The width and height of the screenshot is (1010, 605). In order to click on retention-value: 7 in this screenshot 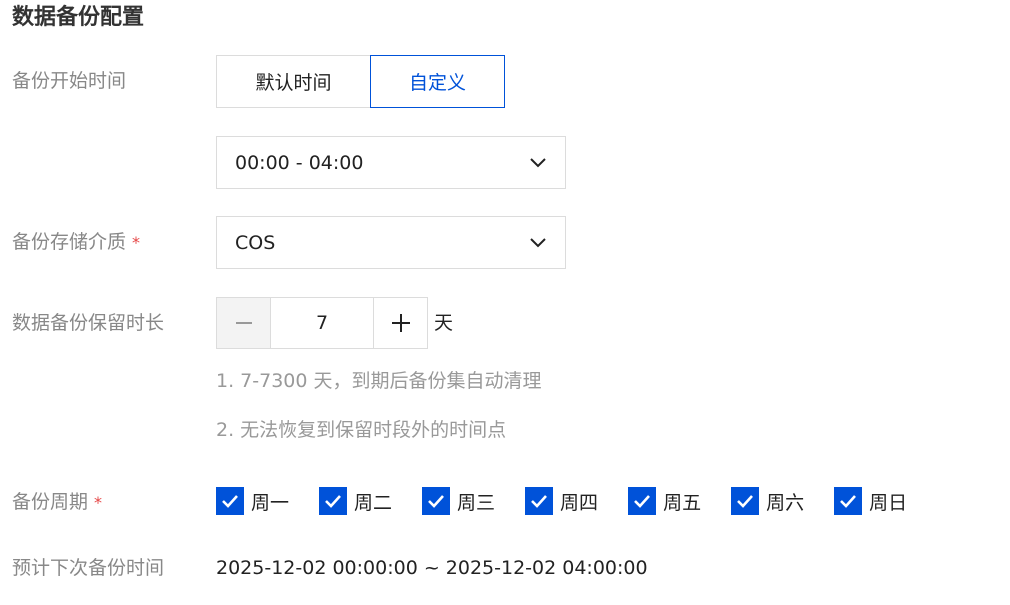, I will do `click(322, 323)`.